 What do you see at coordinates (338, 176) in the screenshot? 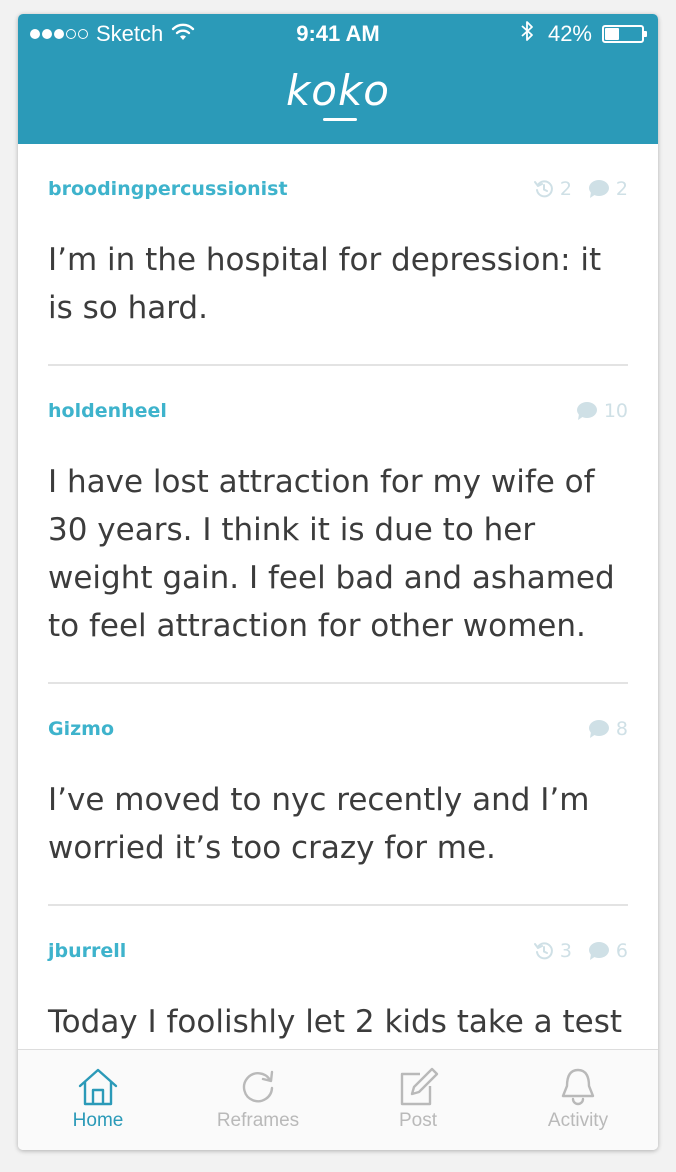
I see `post-header: broodingpercussionist 2 2` at bounding box center [338, 176].